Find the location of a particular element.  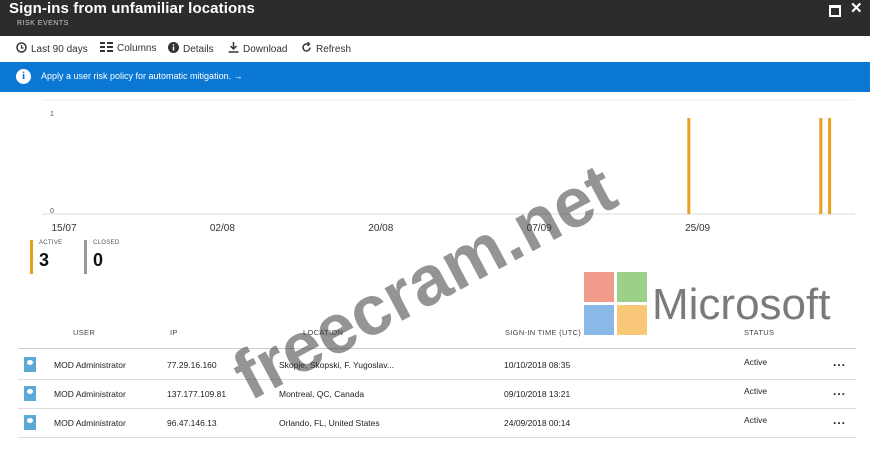

column-header-ip: IP is located at coordinates (174, 332).